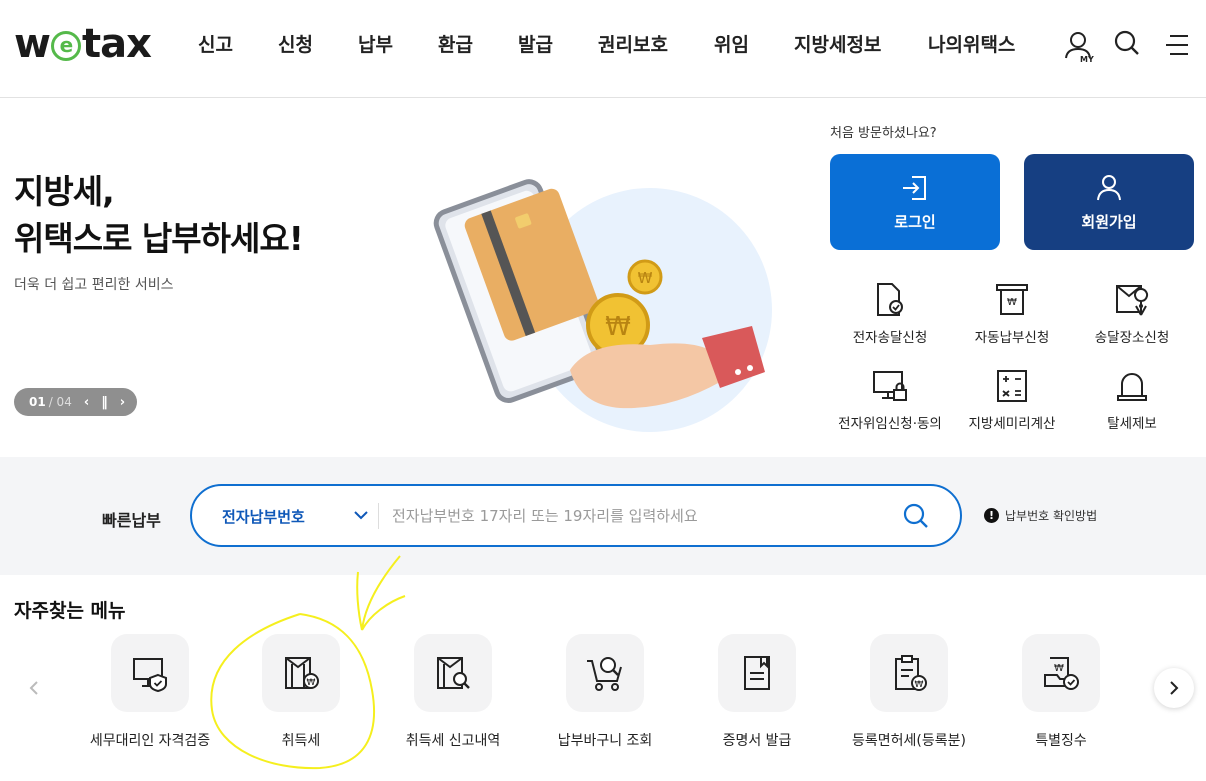 The image size is (1206, 781). I want to click on login-button: 로그인, so click(915, 202).